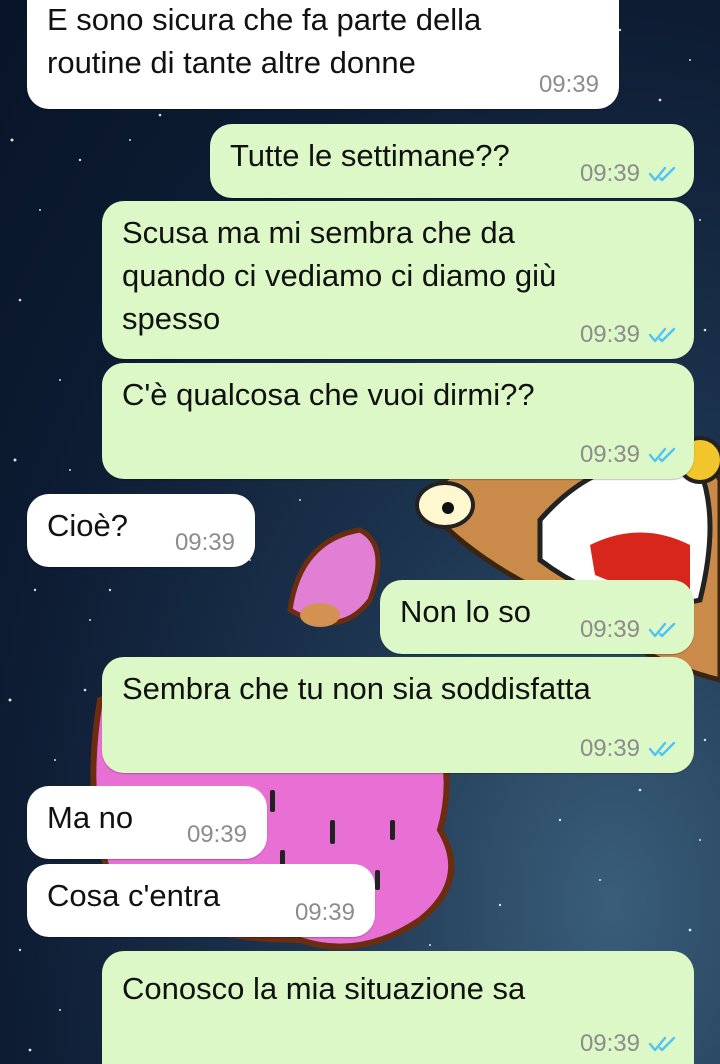 The width and height of the screenshot is (720, 1064). Describe the element at coordinates (452, 161) in the screenshot. I see `outgoing-message: Tutte le settimane?? 09:39` at that location.